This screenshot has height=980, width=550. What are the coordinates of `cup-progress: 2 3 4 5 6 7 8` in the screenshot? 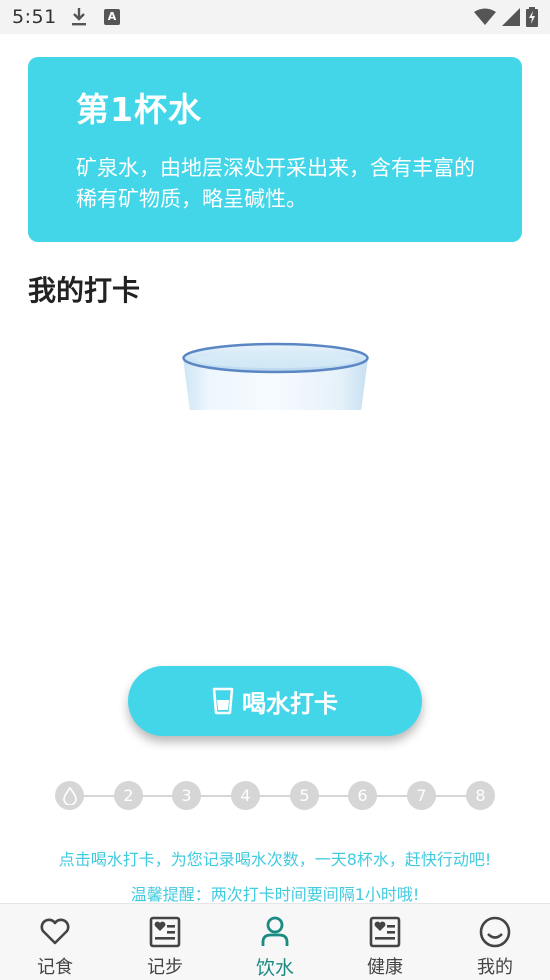 It's located at (275, 796).